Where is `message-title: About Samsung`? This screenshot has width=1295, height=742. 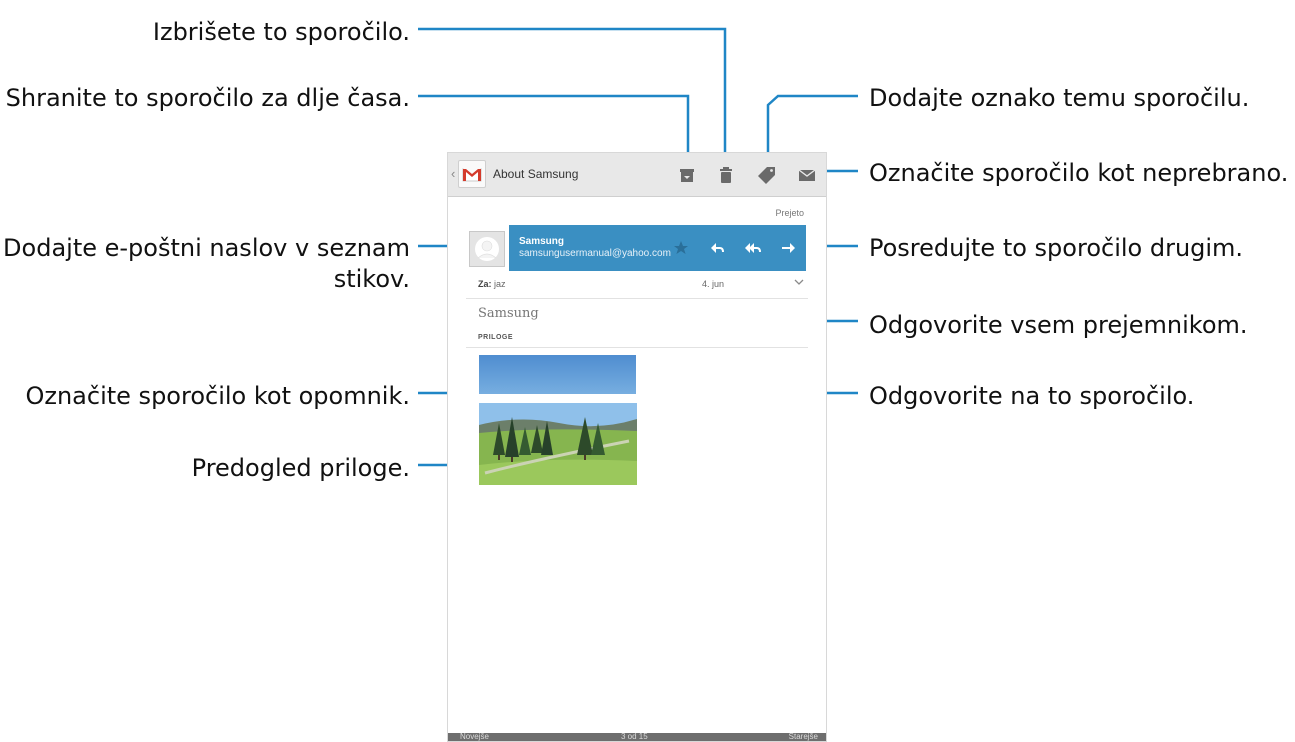 message-title: About Samsung is located at coordinates (536, 174).